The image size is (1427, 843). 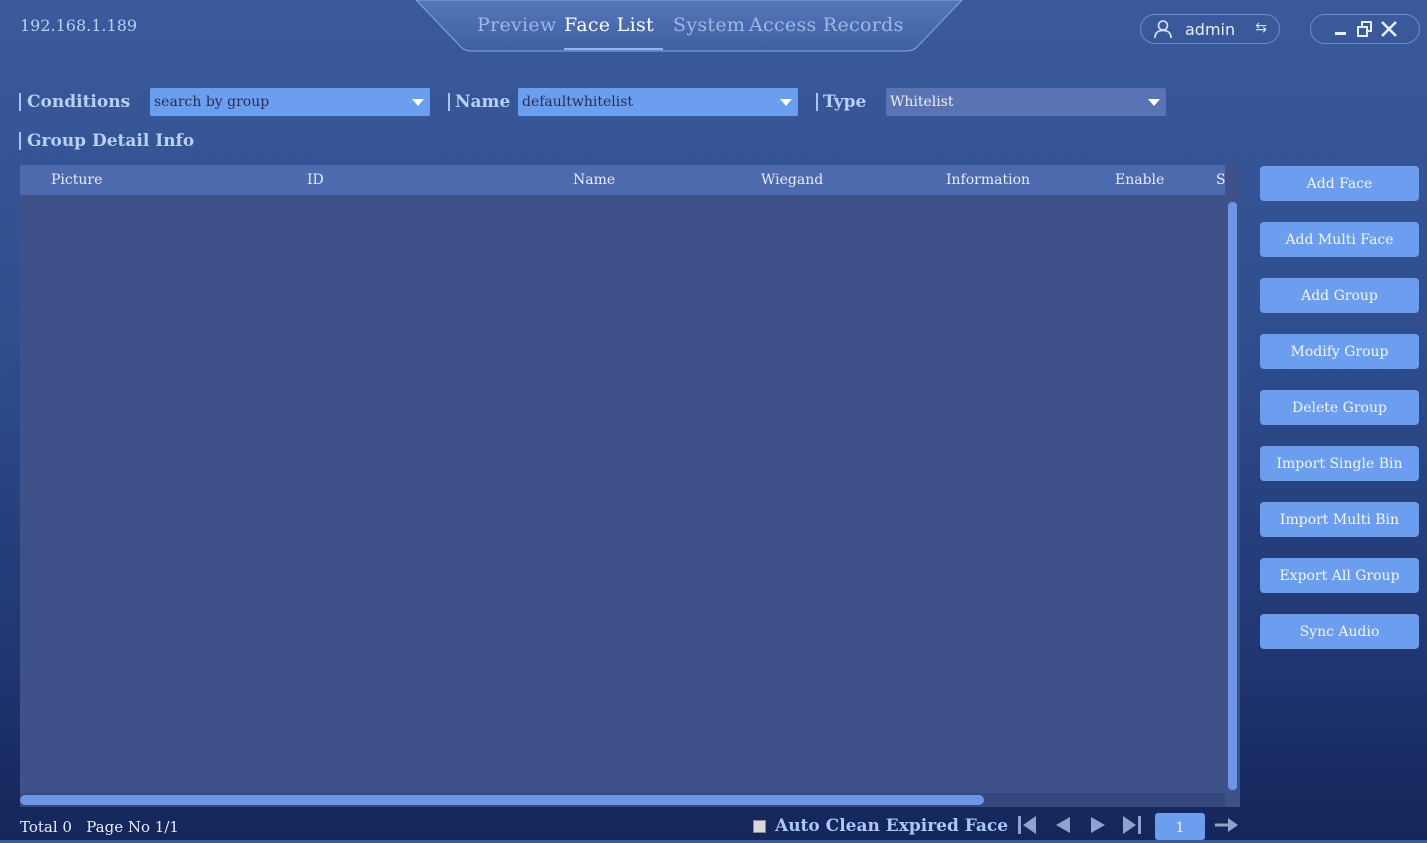 I want to click on auto-clean-checkbox, so click(x=759, y=826).